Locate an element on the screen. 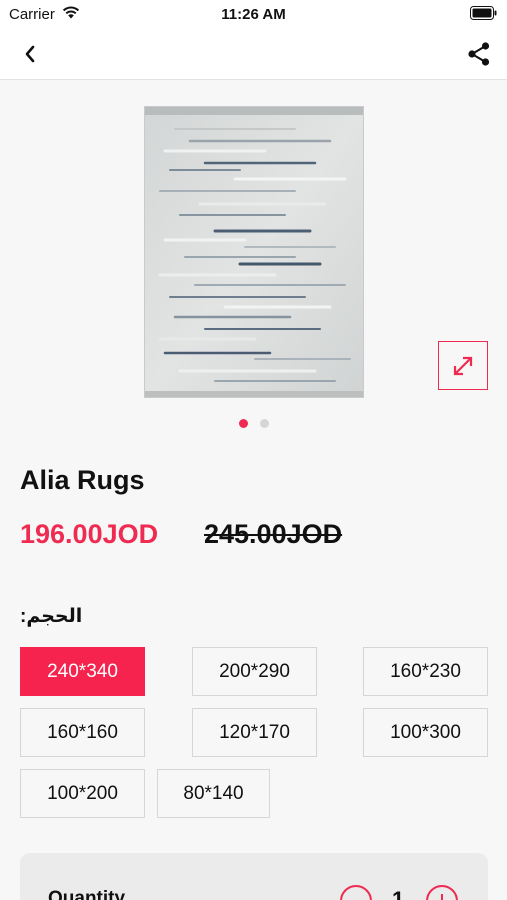  back-button is located at coordinates (30, 54).